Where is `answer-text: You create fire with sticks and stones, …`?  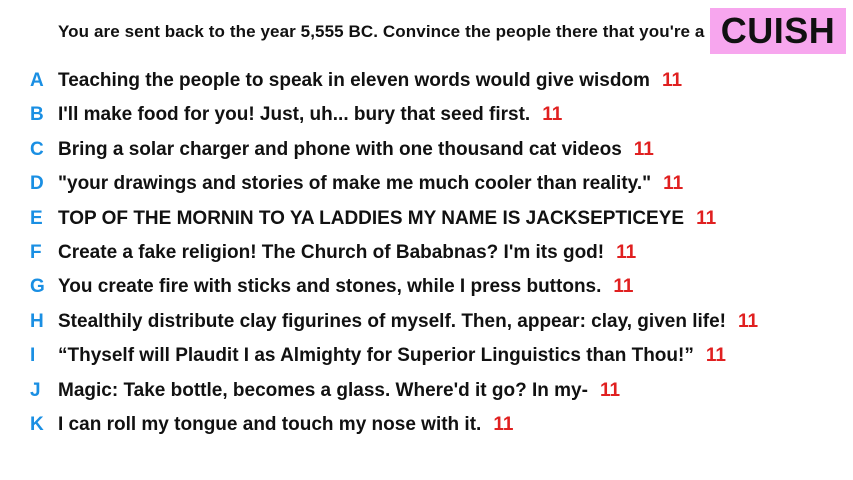 answer-text: You create fire with sticks and stones, … is located at coordinates (330, 287).